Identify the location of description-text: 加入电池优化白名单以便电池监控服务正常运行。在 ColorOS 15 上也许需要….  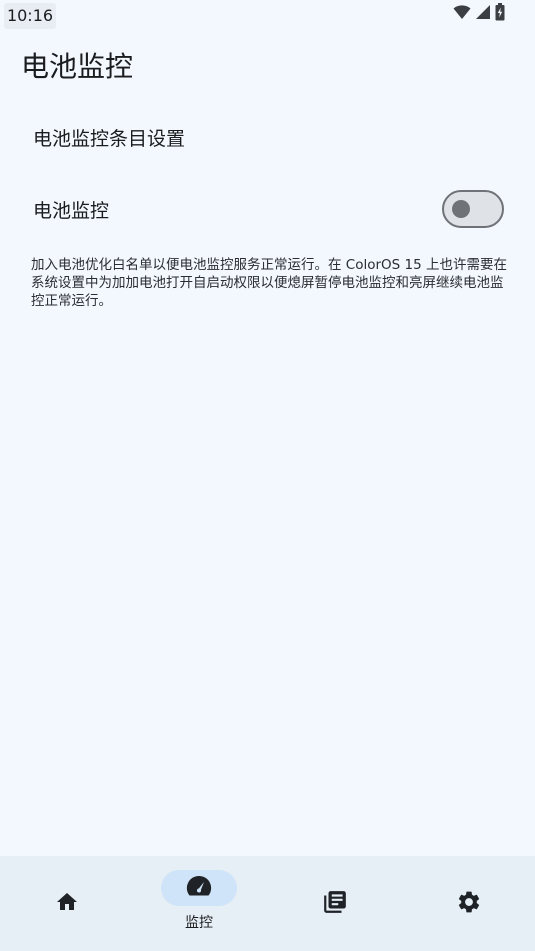
(269, 283).